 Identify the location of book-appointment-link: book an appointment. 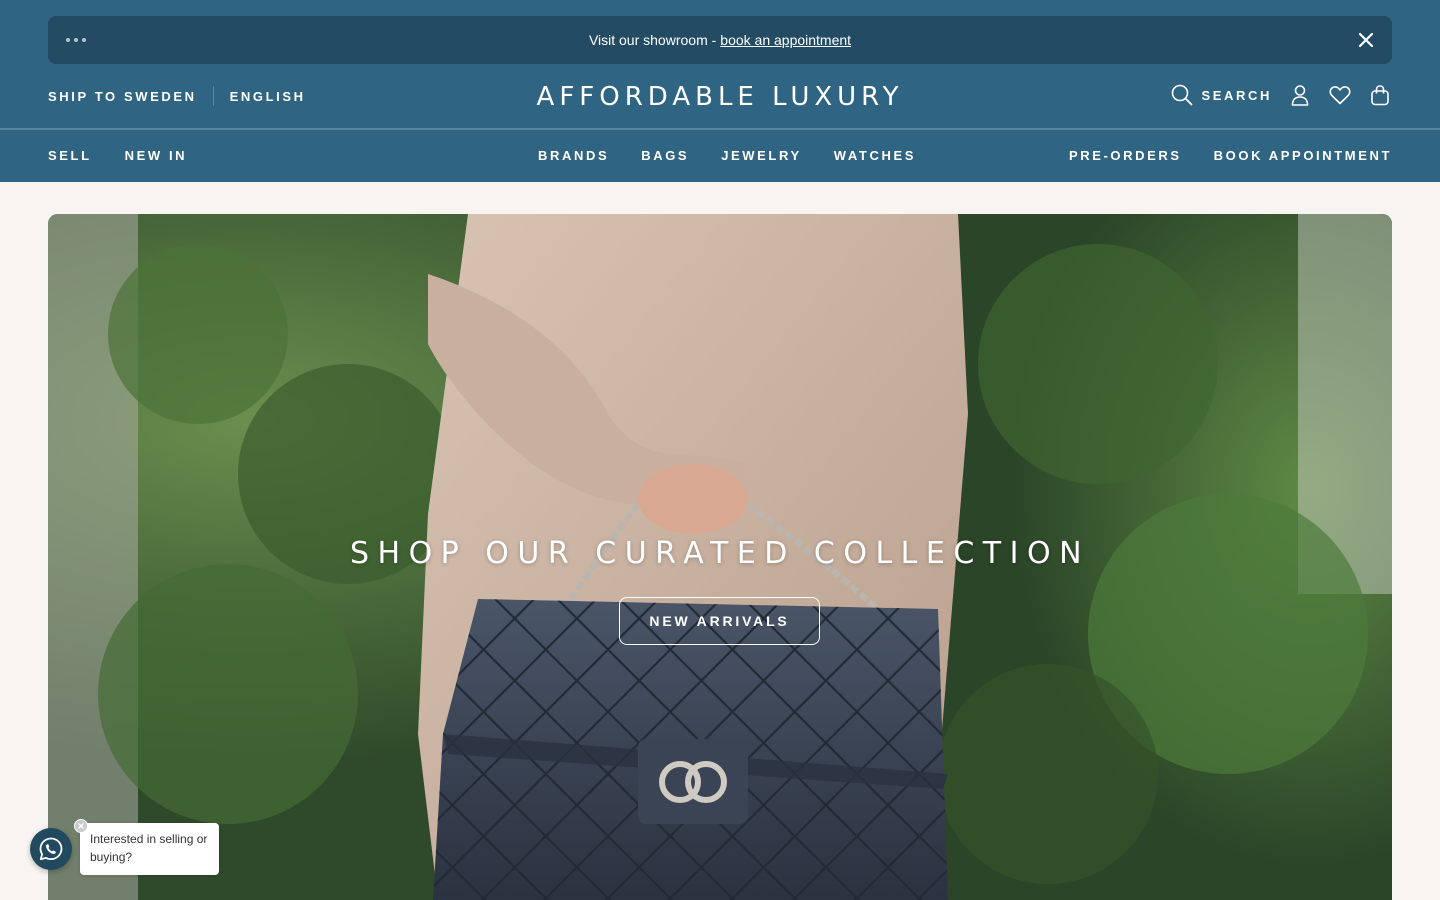
(785, 40).